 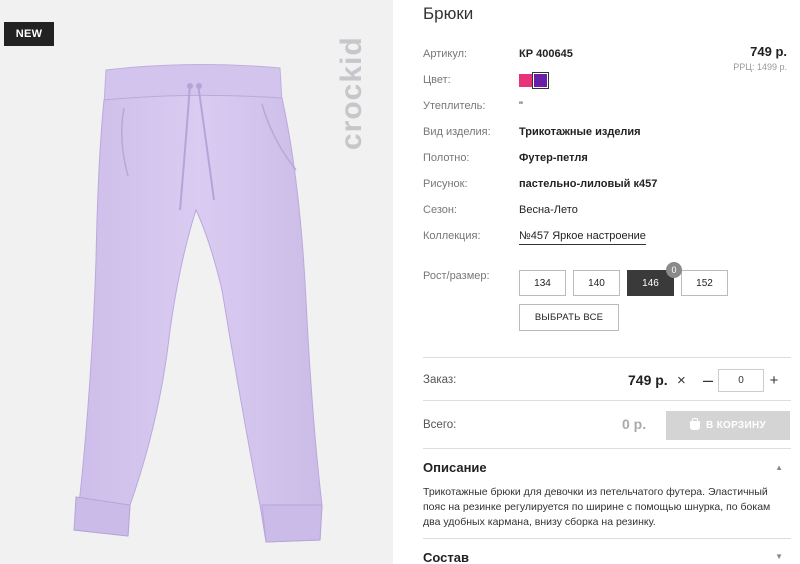 I want to click on size-count-badge: 0, so click(x=674, y=270).